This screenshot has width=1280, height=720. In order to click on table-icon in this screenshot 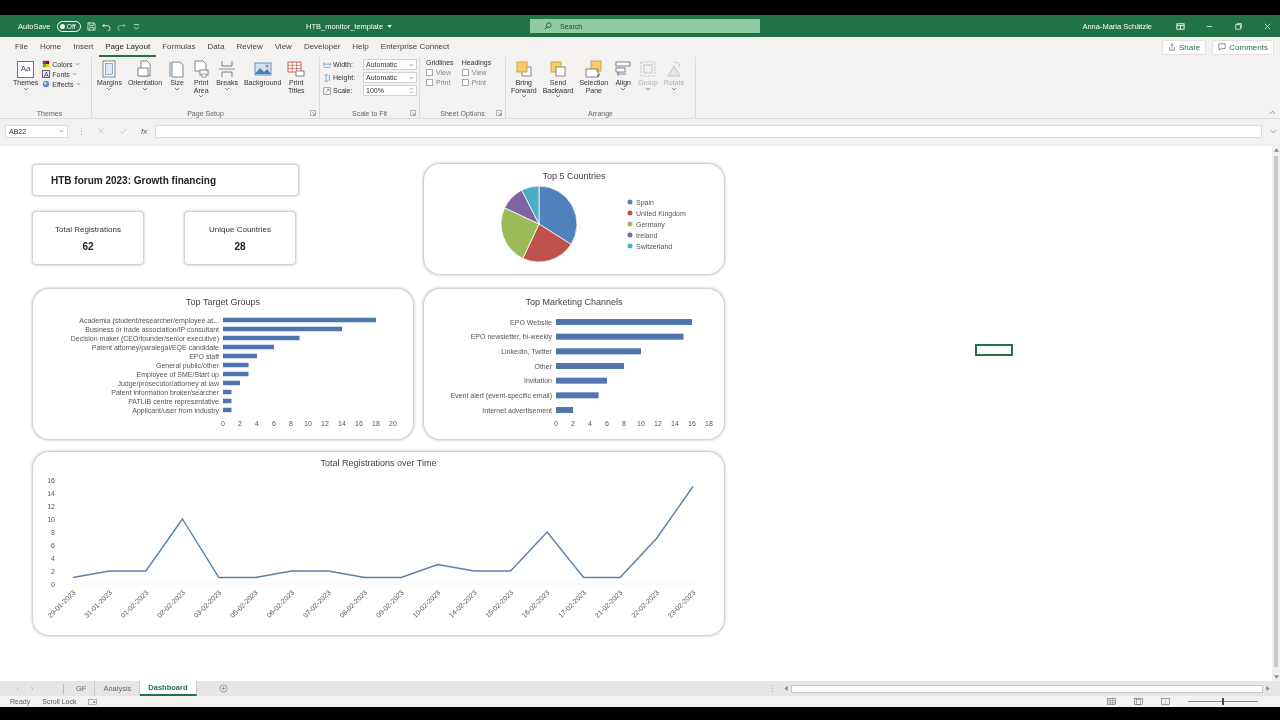, I will do `click(296, 69)`.